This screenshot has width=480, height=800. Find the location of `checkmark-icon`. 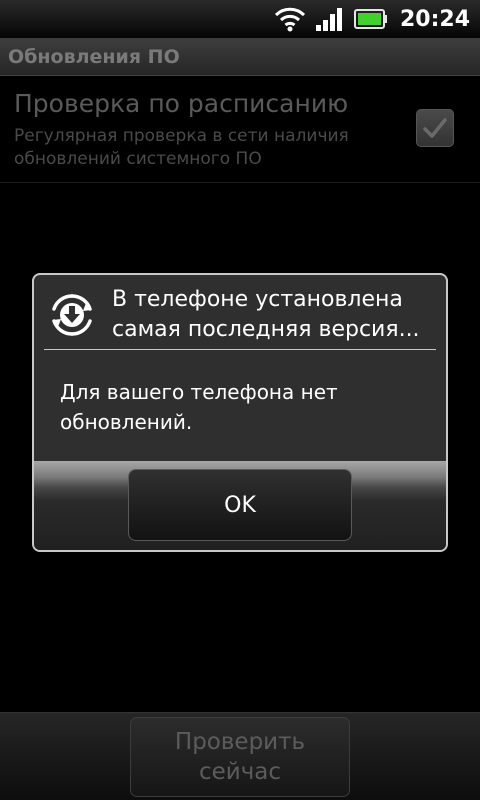

checkmark-icon is located at coordinates (435, 128).